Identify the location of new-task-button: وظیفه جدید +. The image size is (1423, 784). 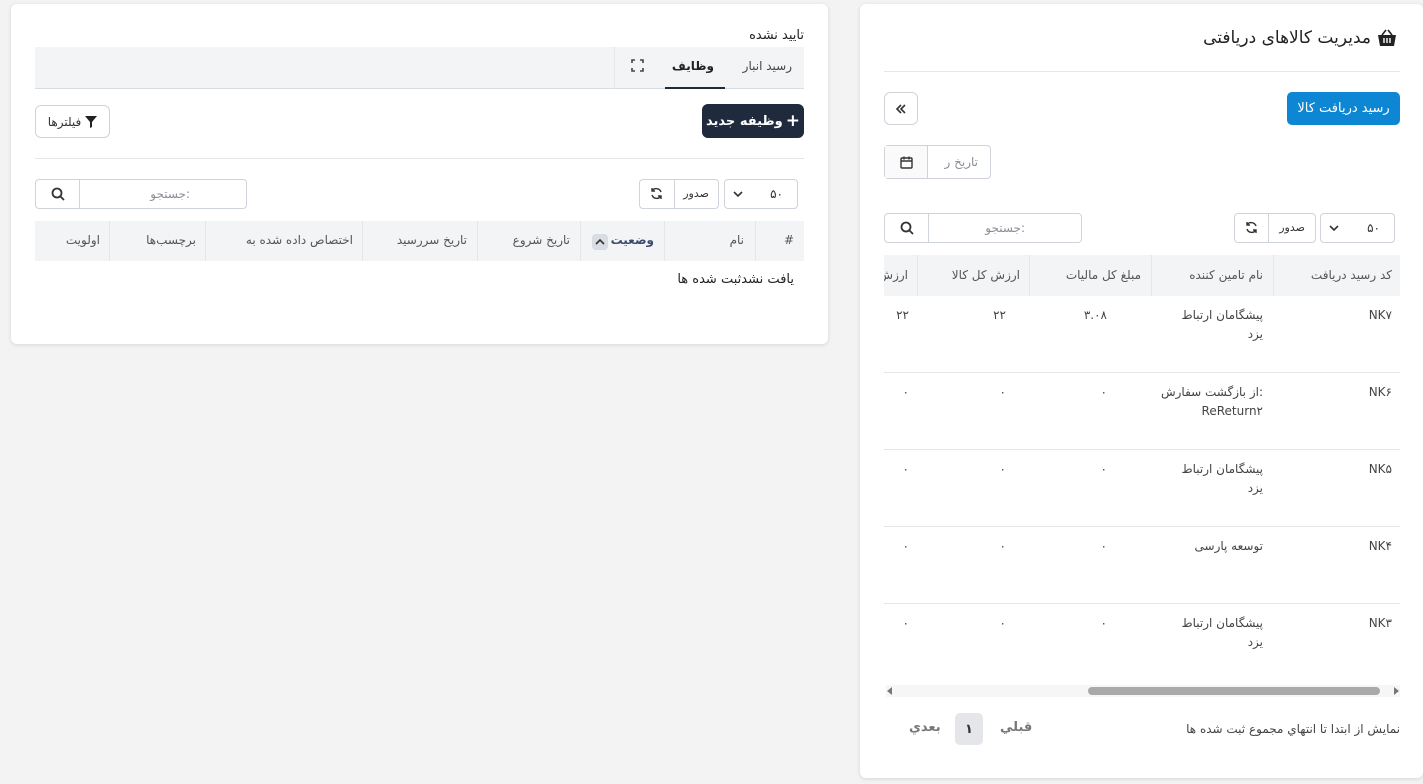
(753, 121).